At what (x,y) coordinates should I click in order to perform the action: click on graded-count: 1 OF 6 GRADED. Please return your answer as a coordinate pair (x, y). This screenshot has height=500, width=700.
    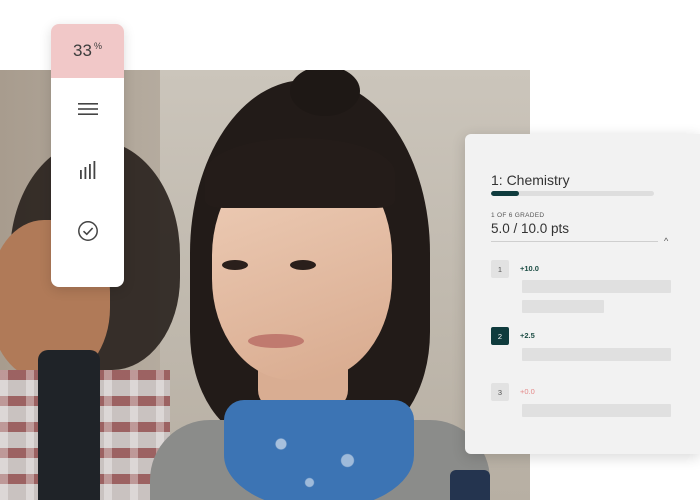
    Looking at the image, I should click on (518, 215).